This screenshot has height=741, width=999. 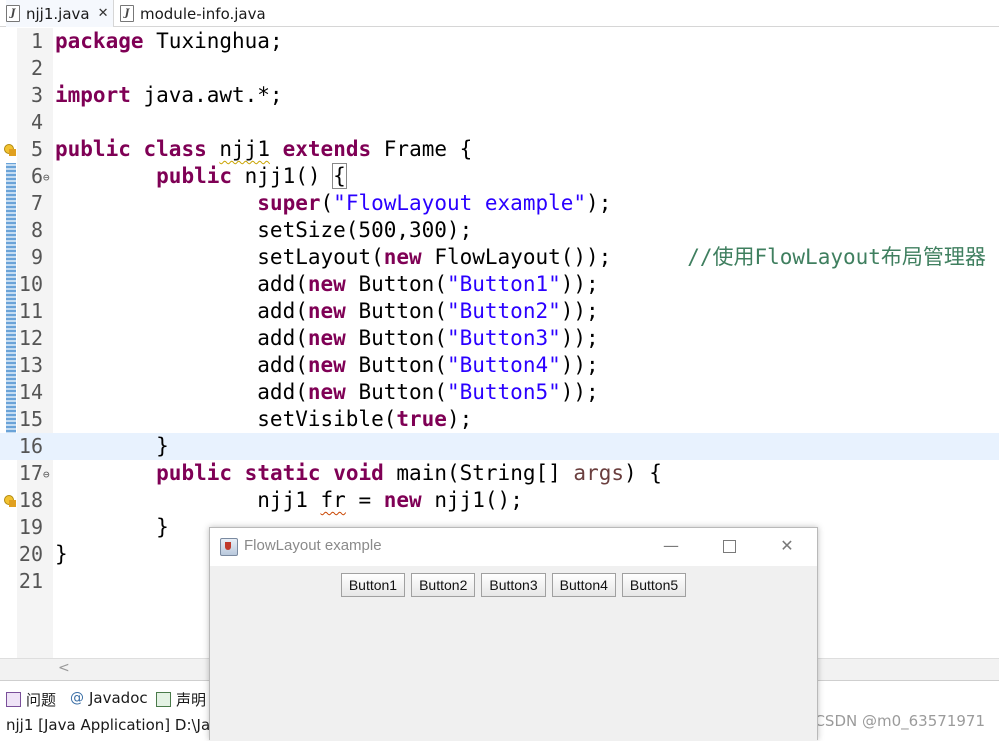 I want to click on line-number: 14, so click(x=30, y=392).